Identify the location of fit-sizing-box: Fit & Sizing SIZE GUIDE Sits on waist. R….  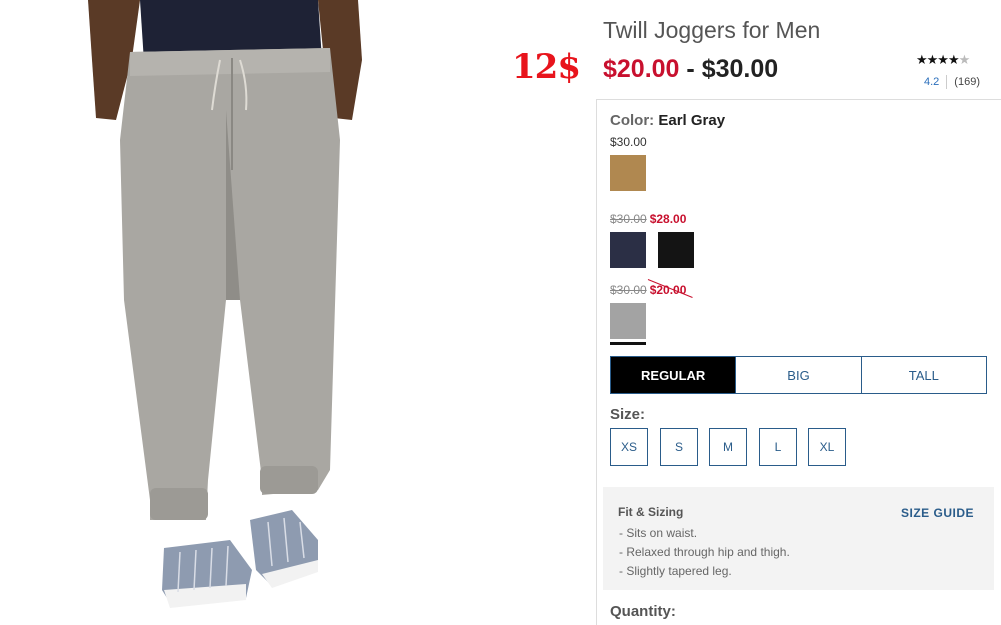
(798, 538).